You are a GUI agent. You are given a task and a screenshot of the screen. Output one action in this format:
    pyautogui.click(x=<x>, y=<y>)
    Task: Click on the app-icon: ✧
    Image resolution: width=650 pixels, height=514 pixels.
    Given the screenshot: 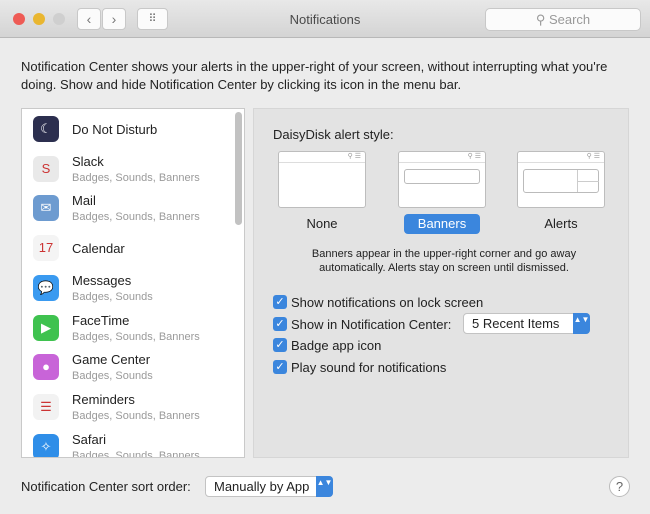 What is the action you would take?
    pyautogui.click(x=46, y=445)
    